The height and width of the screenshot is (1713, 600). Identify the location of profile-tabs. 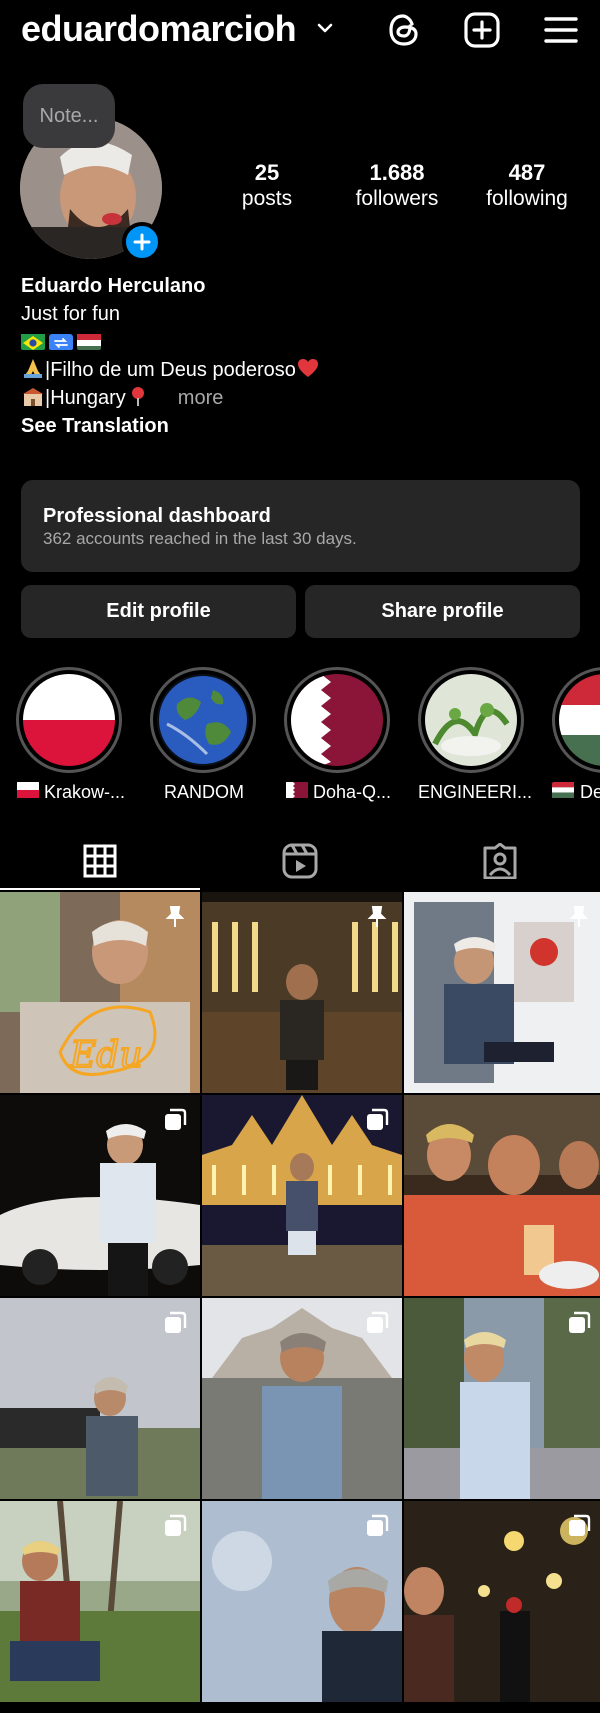
(300, 862).